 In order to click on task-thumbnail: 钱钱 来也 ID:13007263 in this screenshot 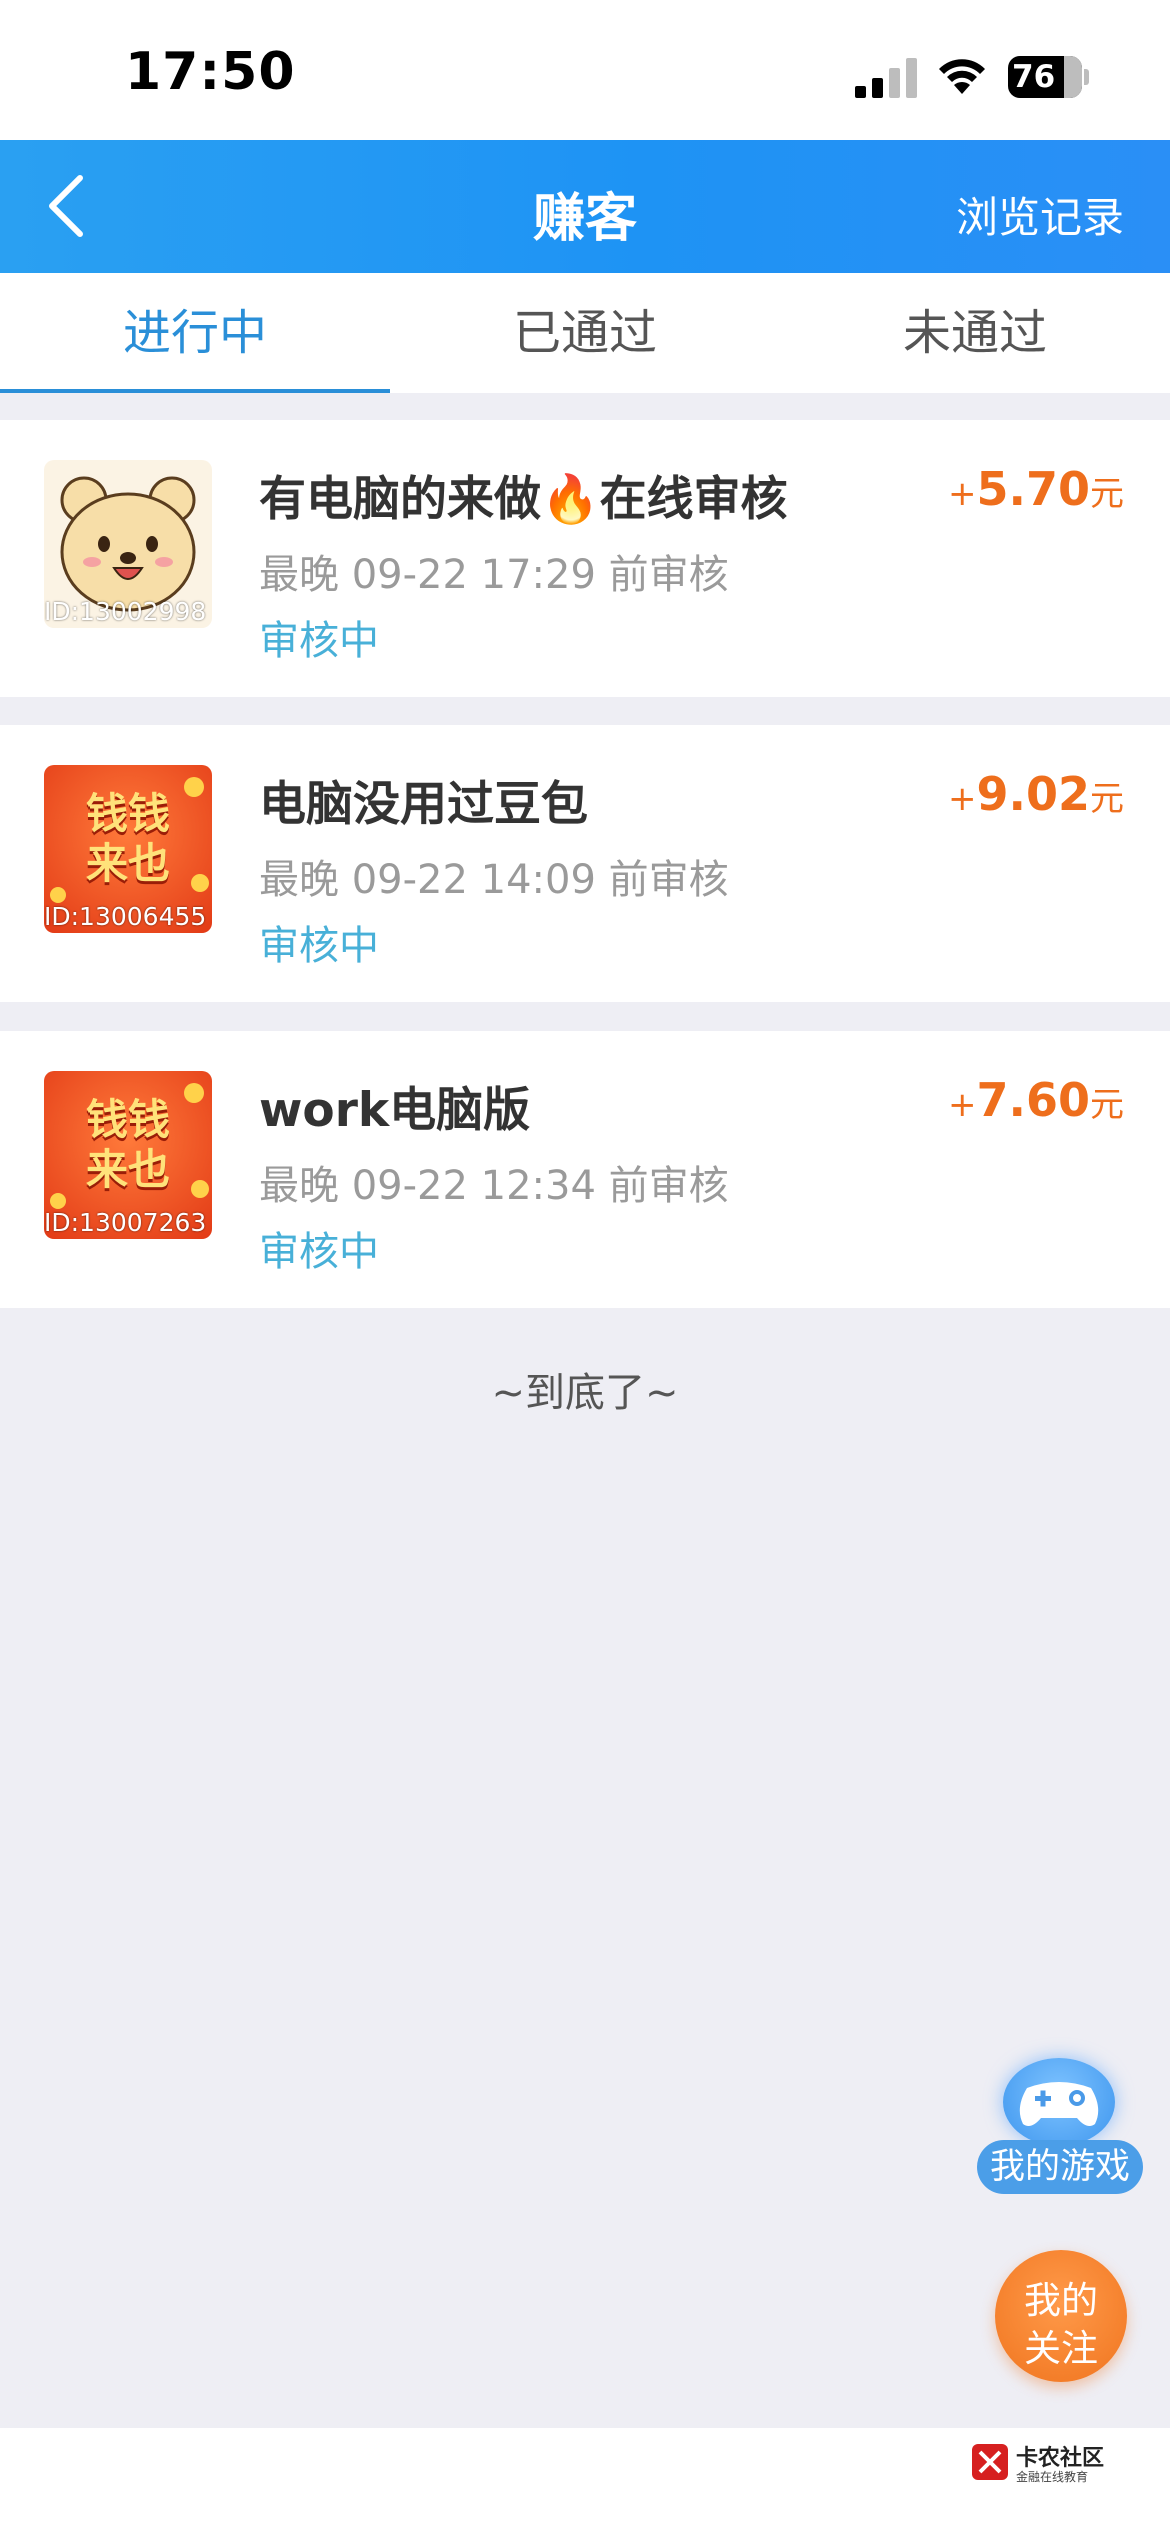, I will do `click(128, 1155)`.